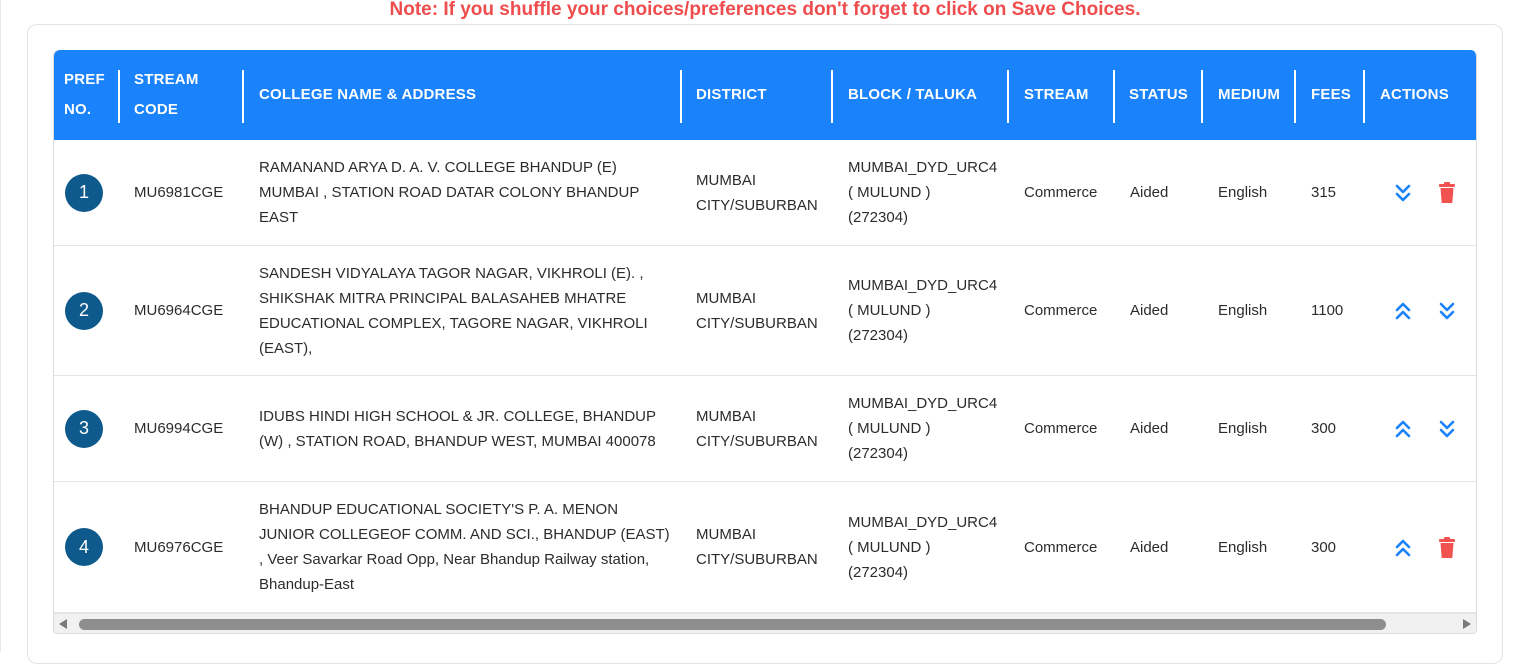 The height and width of the screenshot is (664, 1526). Describe the element at coordinates (78, 109) in the screenshot. I see `header-pref-line2: NO.` at that location.